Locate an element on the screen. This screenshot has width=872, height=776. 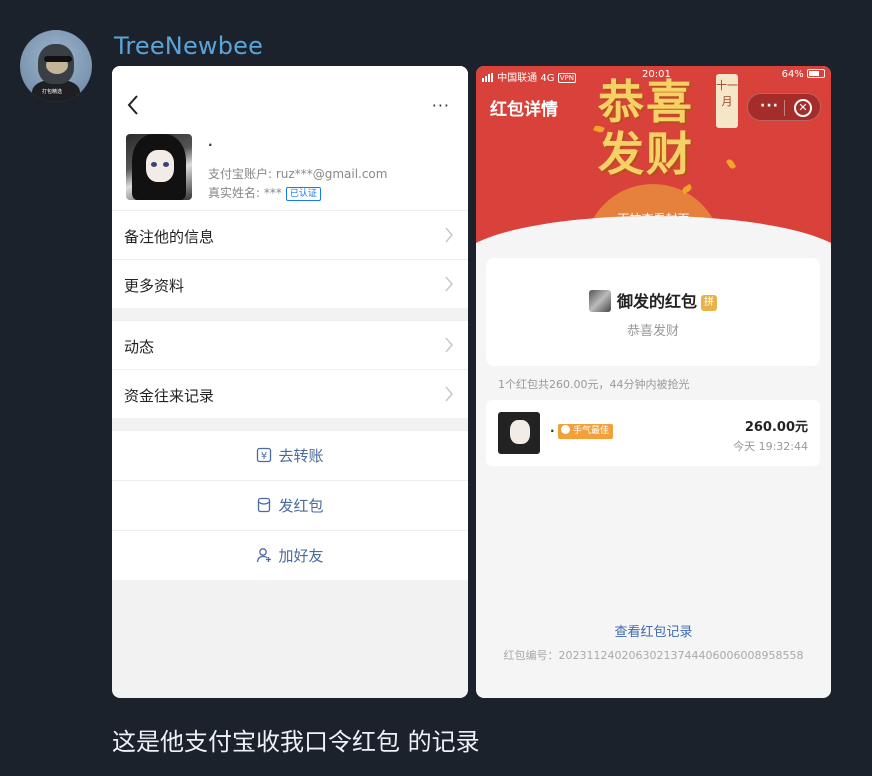
action-content: 发红包 is located at coordinates (290, 505).